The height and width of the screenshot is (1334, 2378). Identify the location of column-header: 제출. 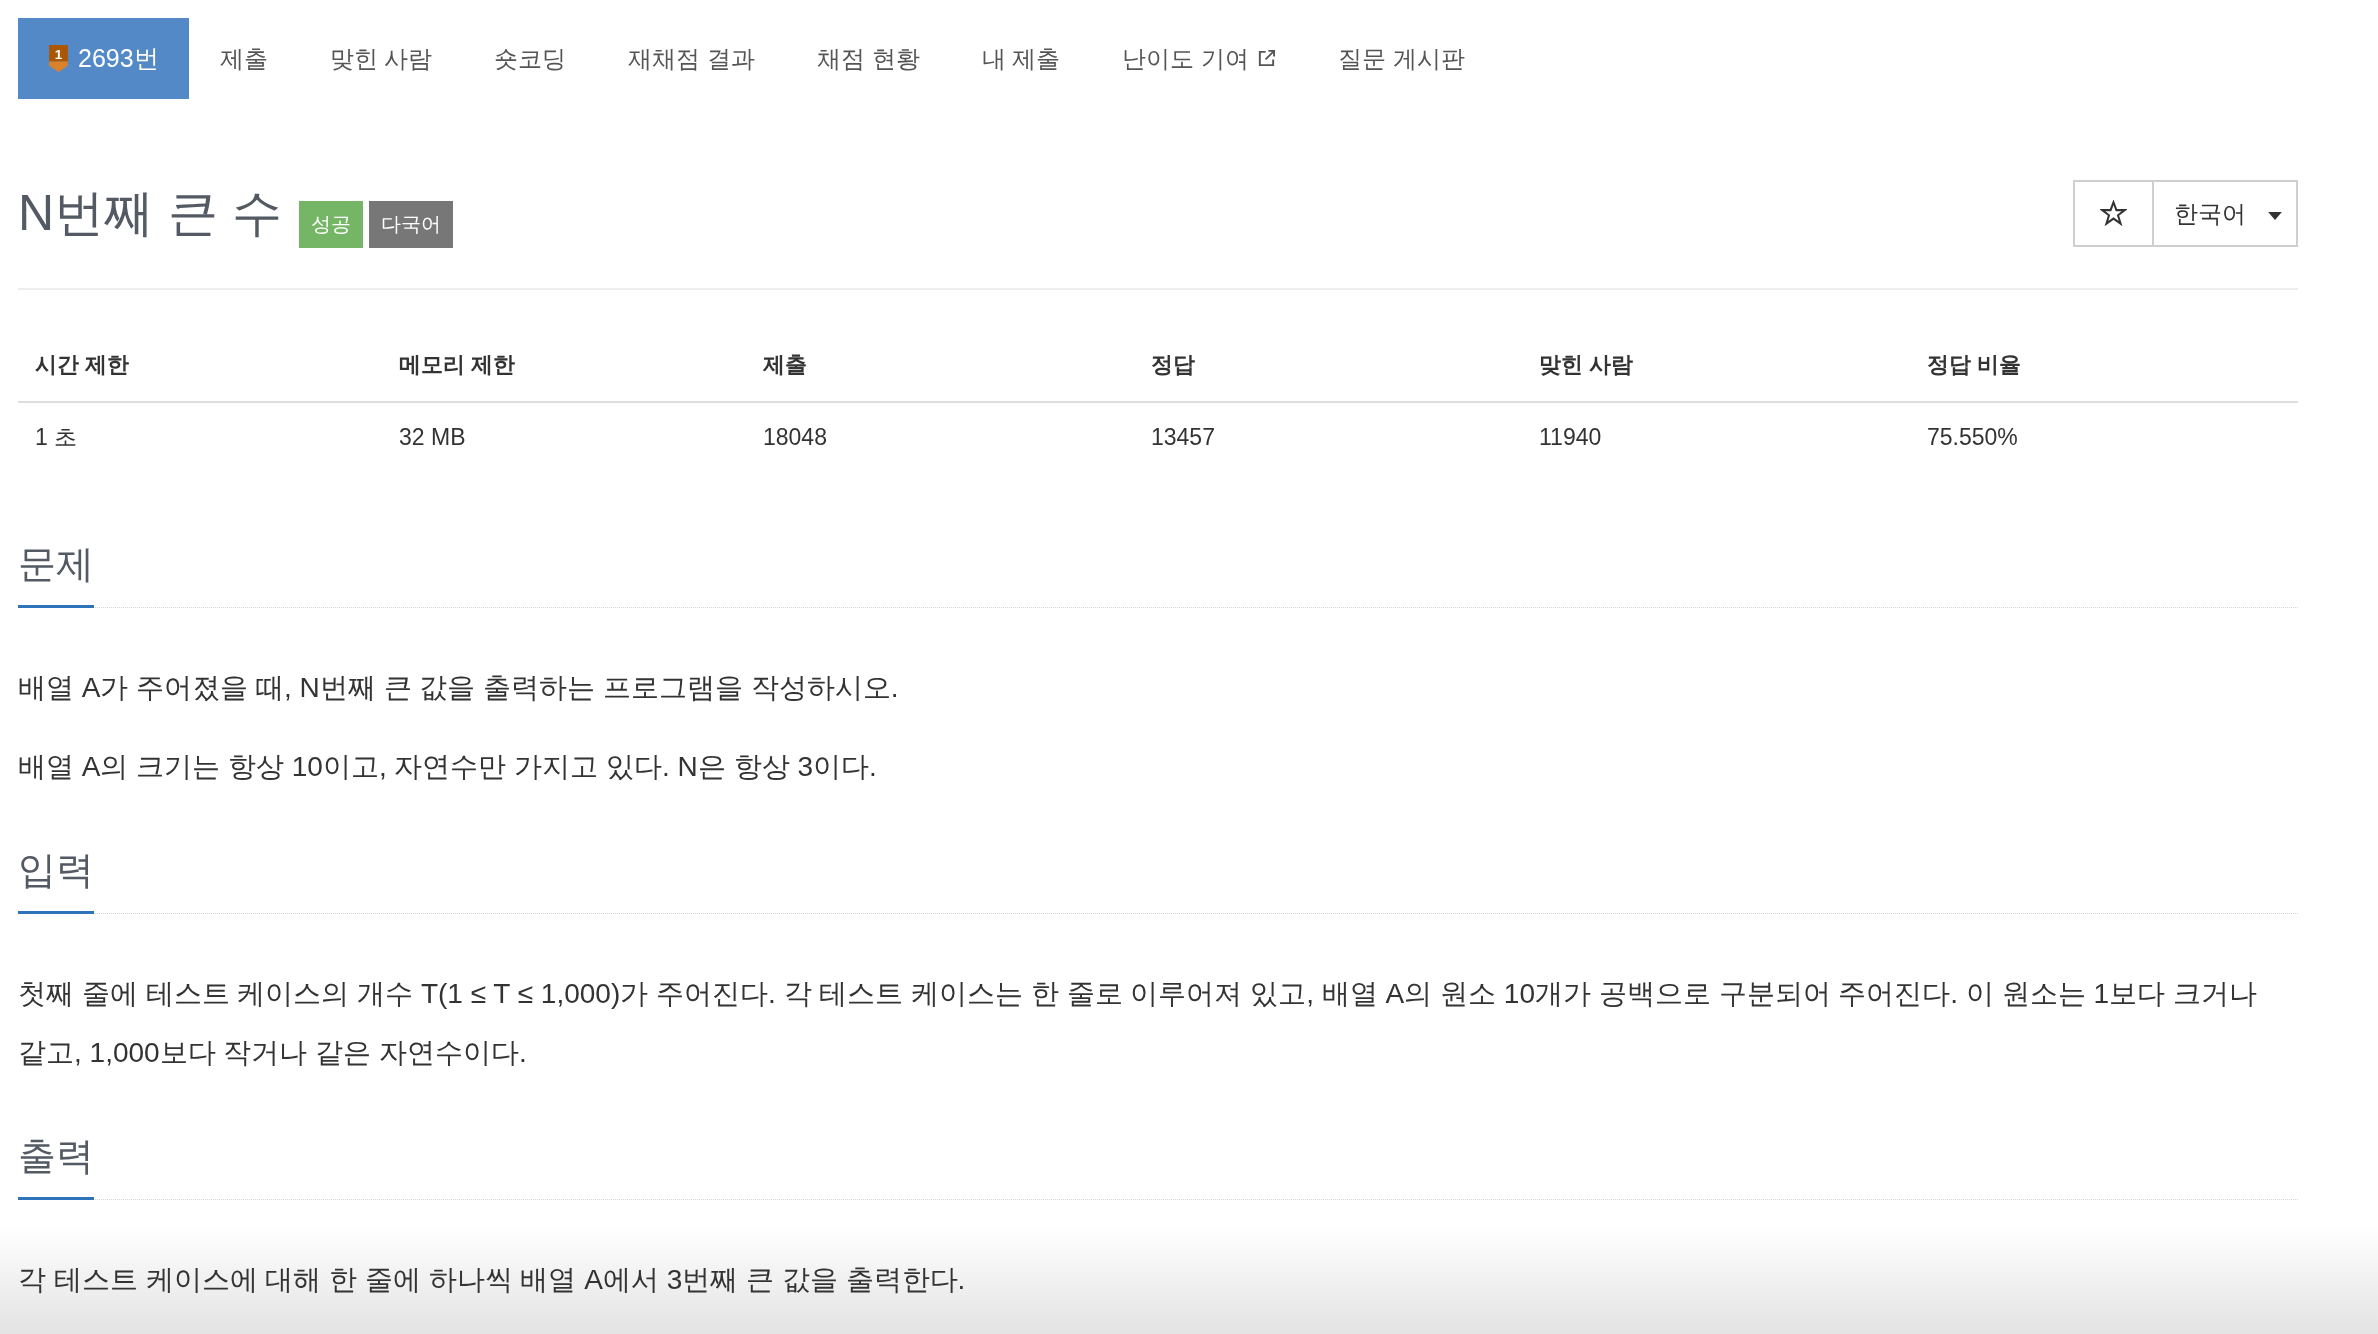
(940, 365).